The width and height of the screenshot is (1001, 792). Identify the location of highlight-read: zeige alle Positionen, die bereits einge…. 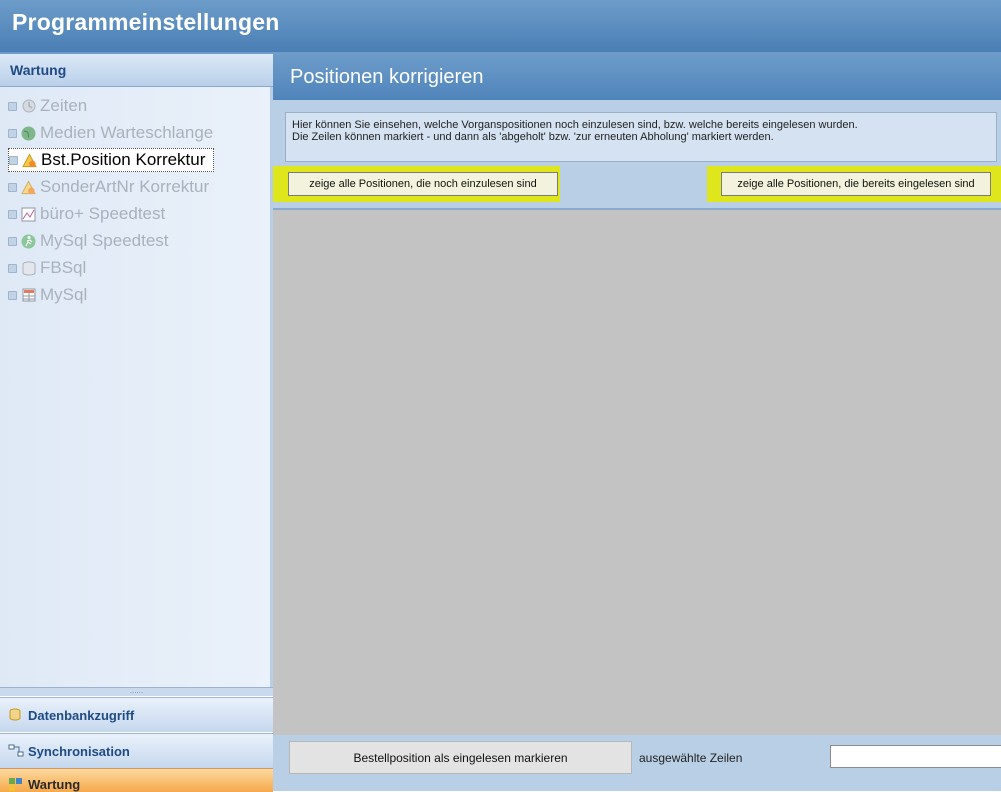
(854, 184).